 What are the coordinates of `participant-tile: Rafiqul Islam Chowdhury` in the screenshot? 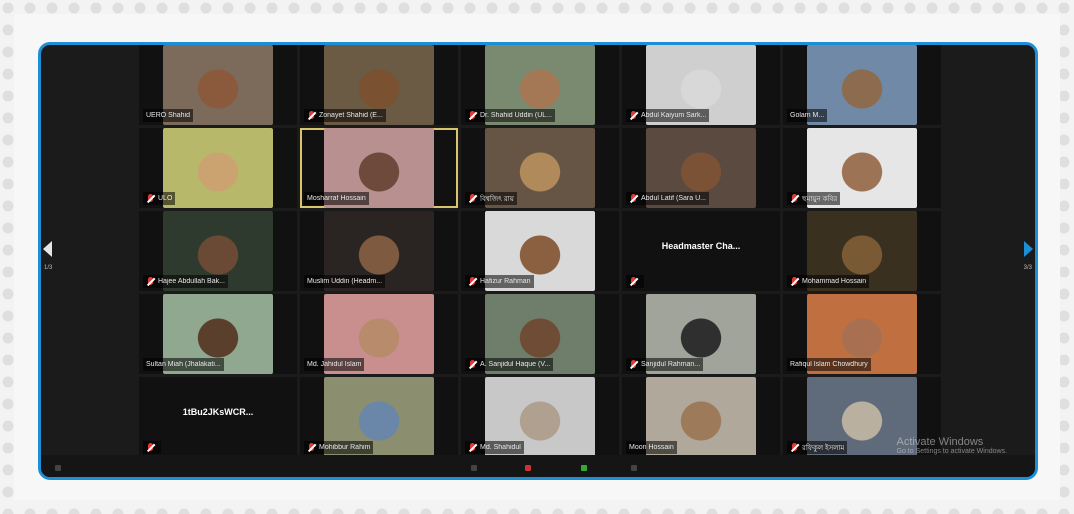 It's located at (862, 334).